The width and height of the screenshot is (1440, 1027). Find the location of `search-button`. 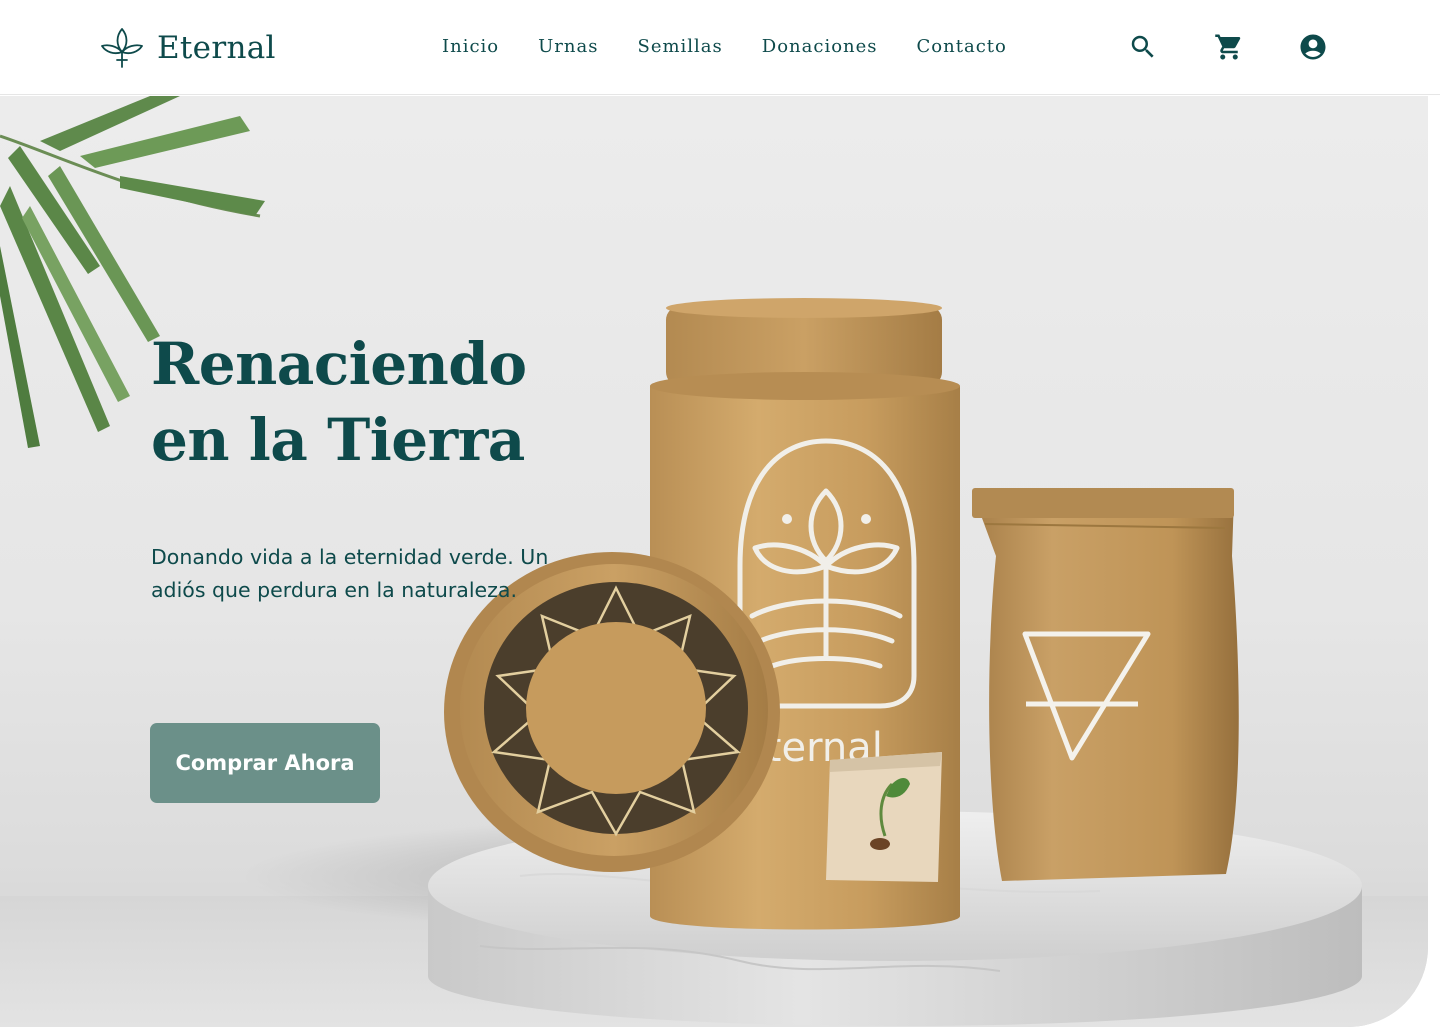

search-button is located at coordinates (1143, 47).